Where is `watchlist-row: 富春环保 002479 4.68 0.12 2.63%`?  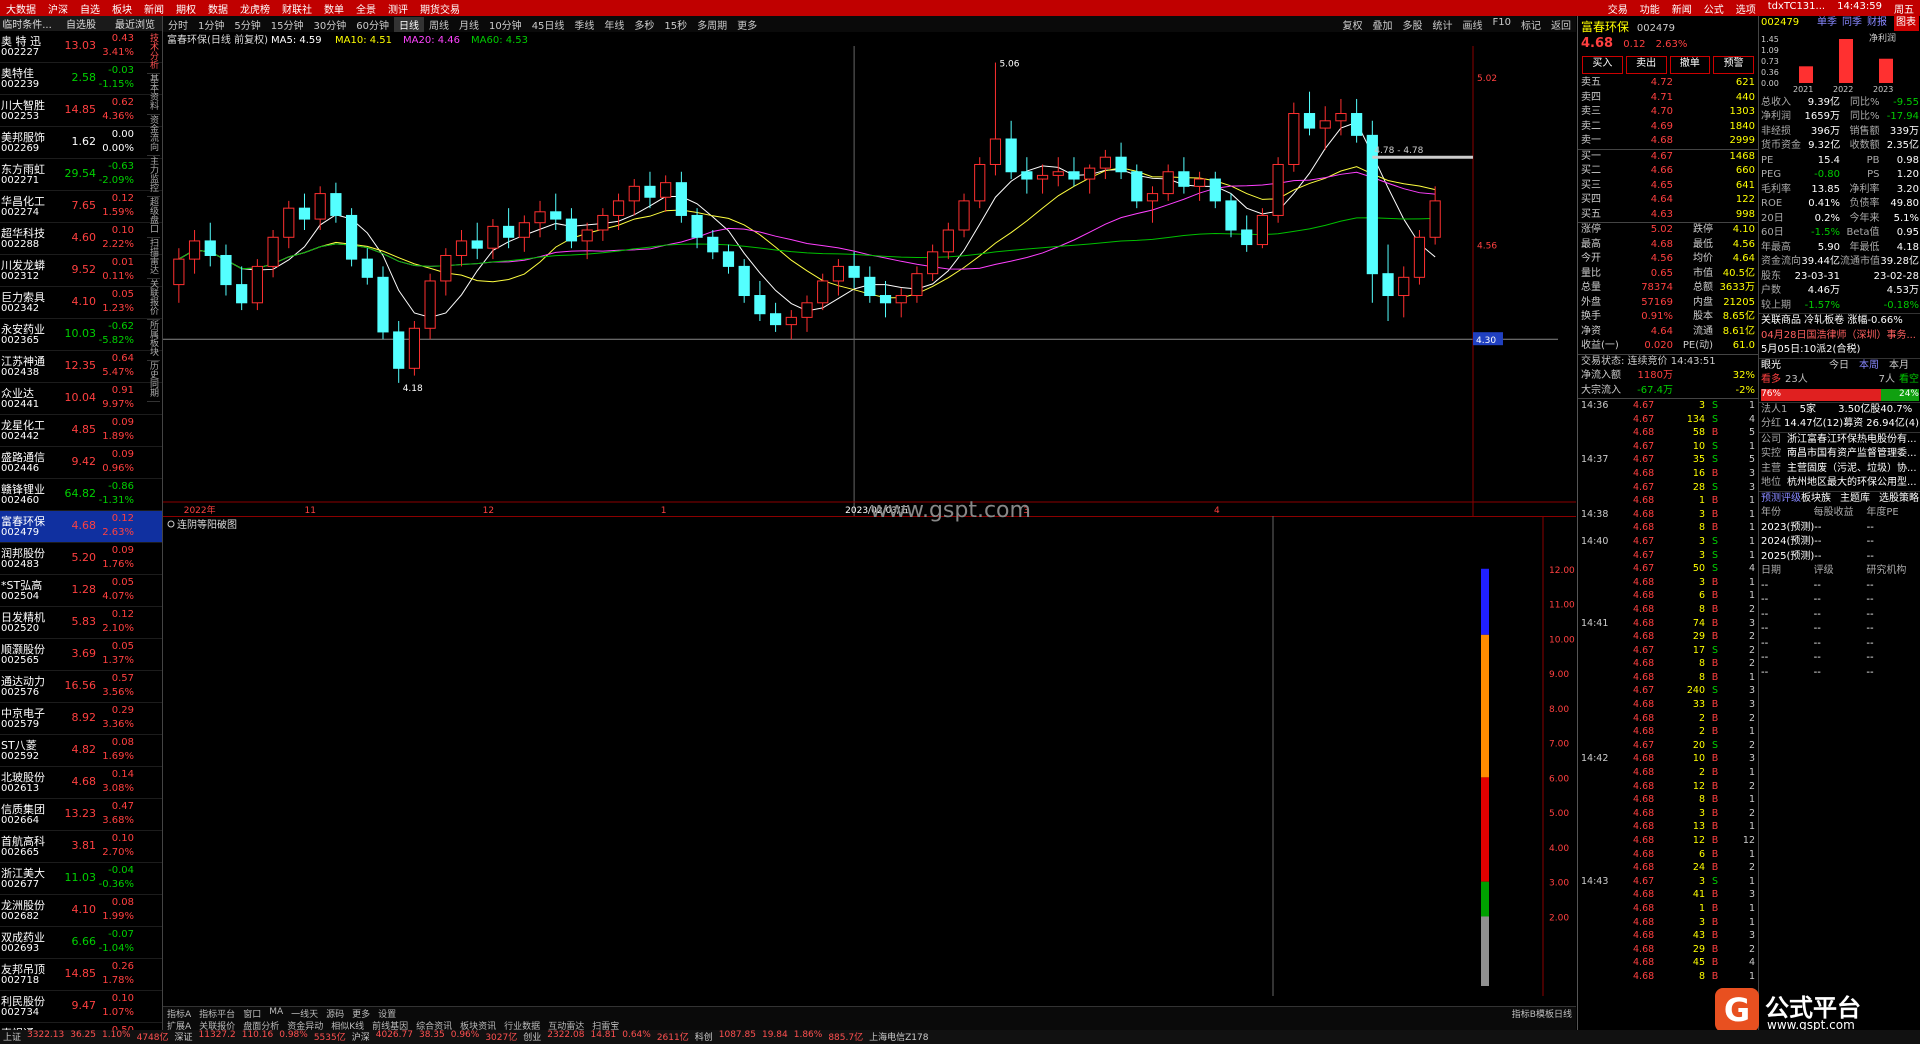 watchlist-row: 富春环保 002479 4.68 0.12 2.63% is located at coordinates (81, 527).